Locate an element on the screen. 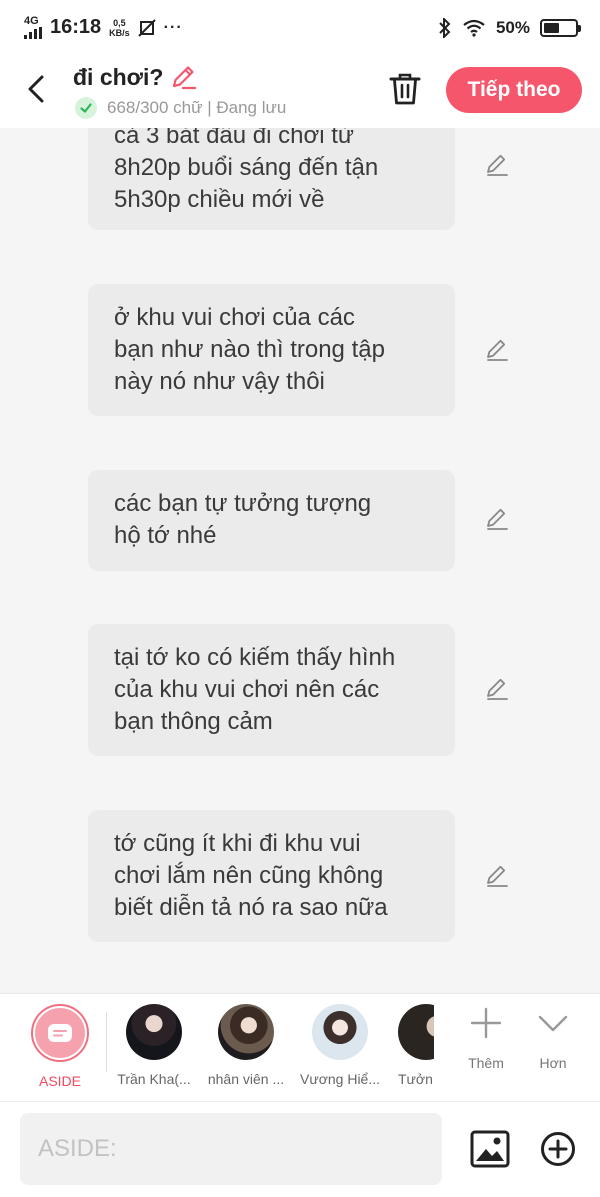 This screenshot has width=600, height=1197. message-line: bạn như nào thì trong tập is located at coordinates (249, 349).